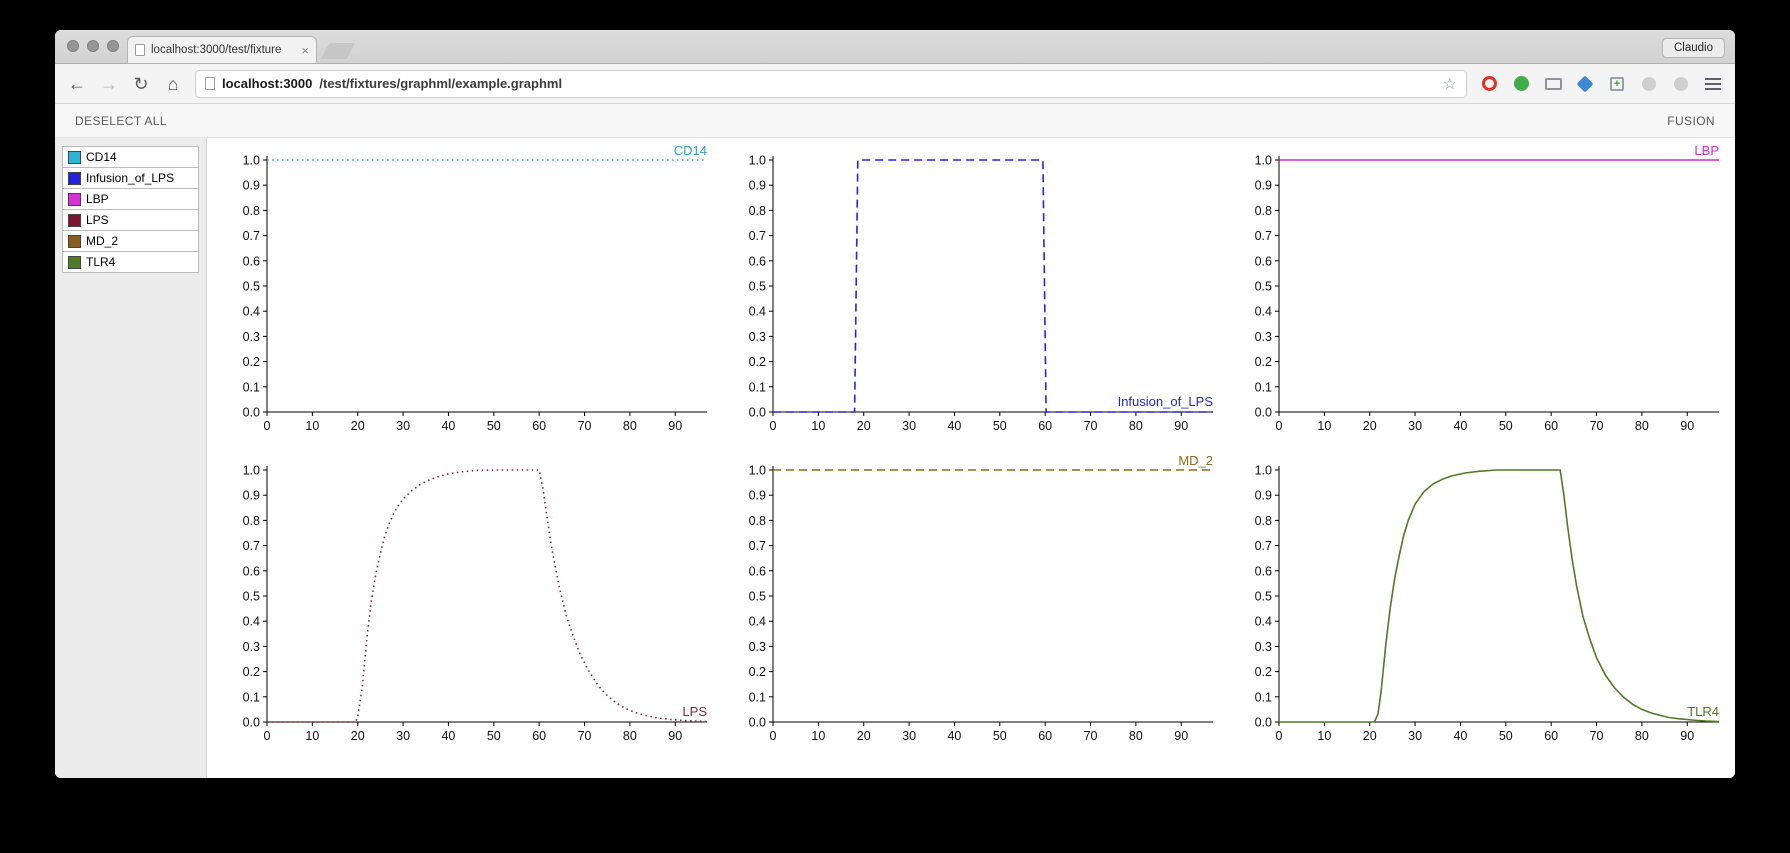  What do you see at coordinates (1693, 48) in the screenshot?
I see `profile-button: Claudio` at bounding box center [1693, 48].